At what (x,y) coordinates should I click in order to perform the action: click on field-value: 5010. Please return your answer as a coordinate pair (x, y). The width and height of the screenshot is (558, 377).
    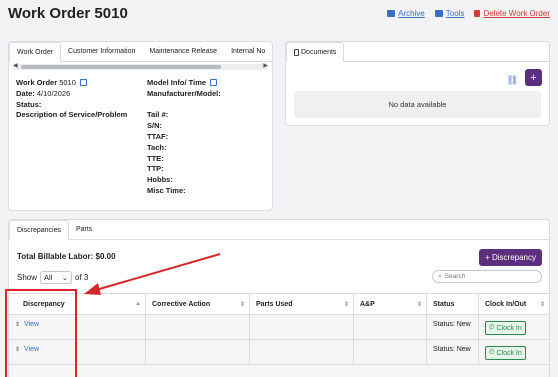
    Looking at the image, I should click on (67, 82).